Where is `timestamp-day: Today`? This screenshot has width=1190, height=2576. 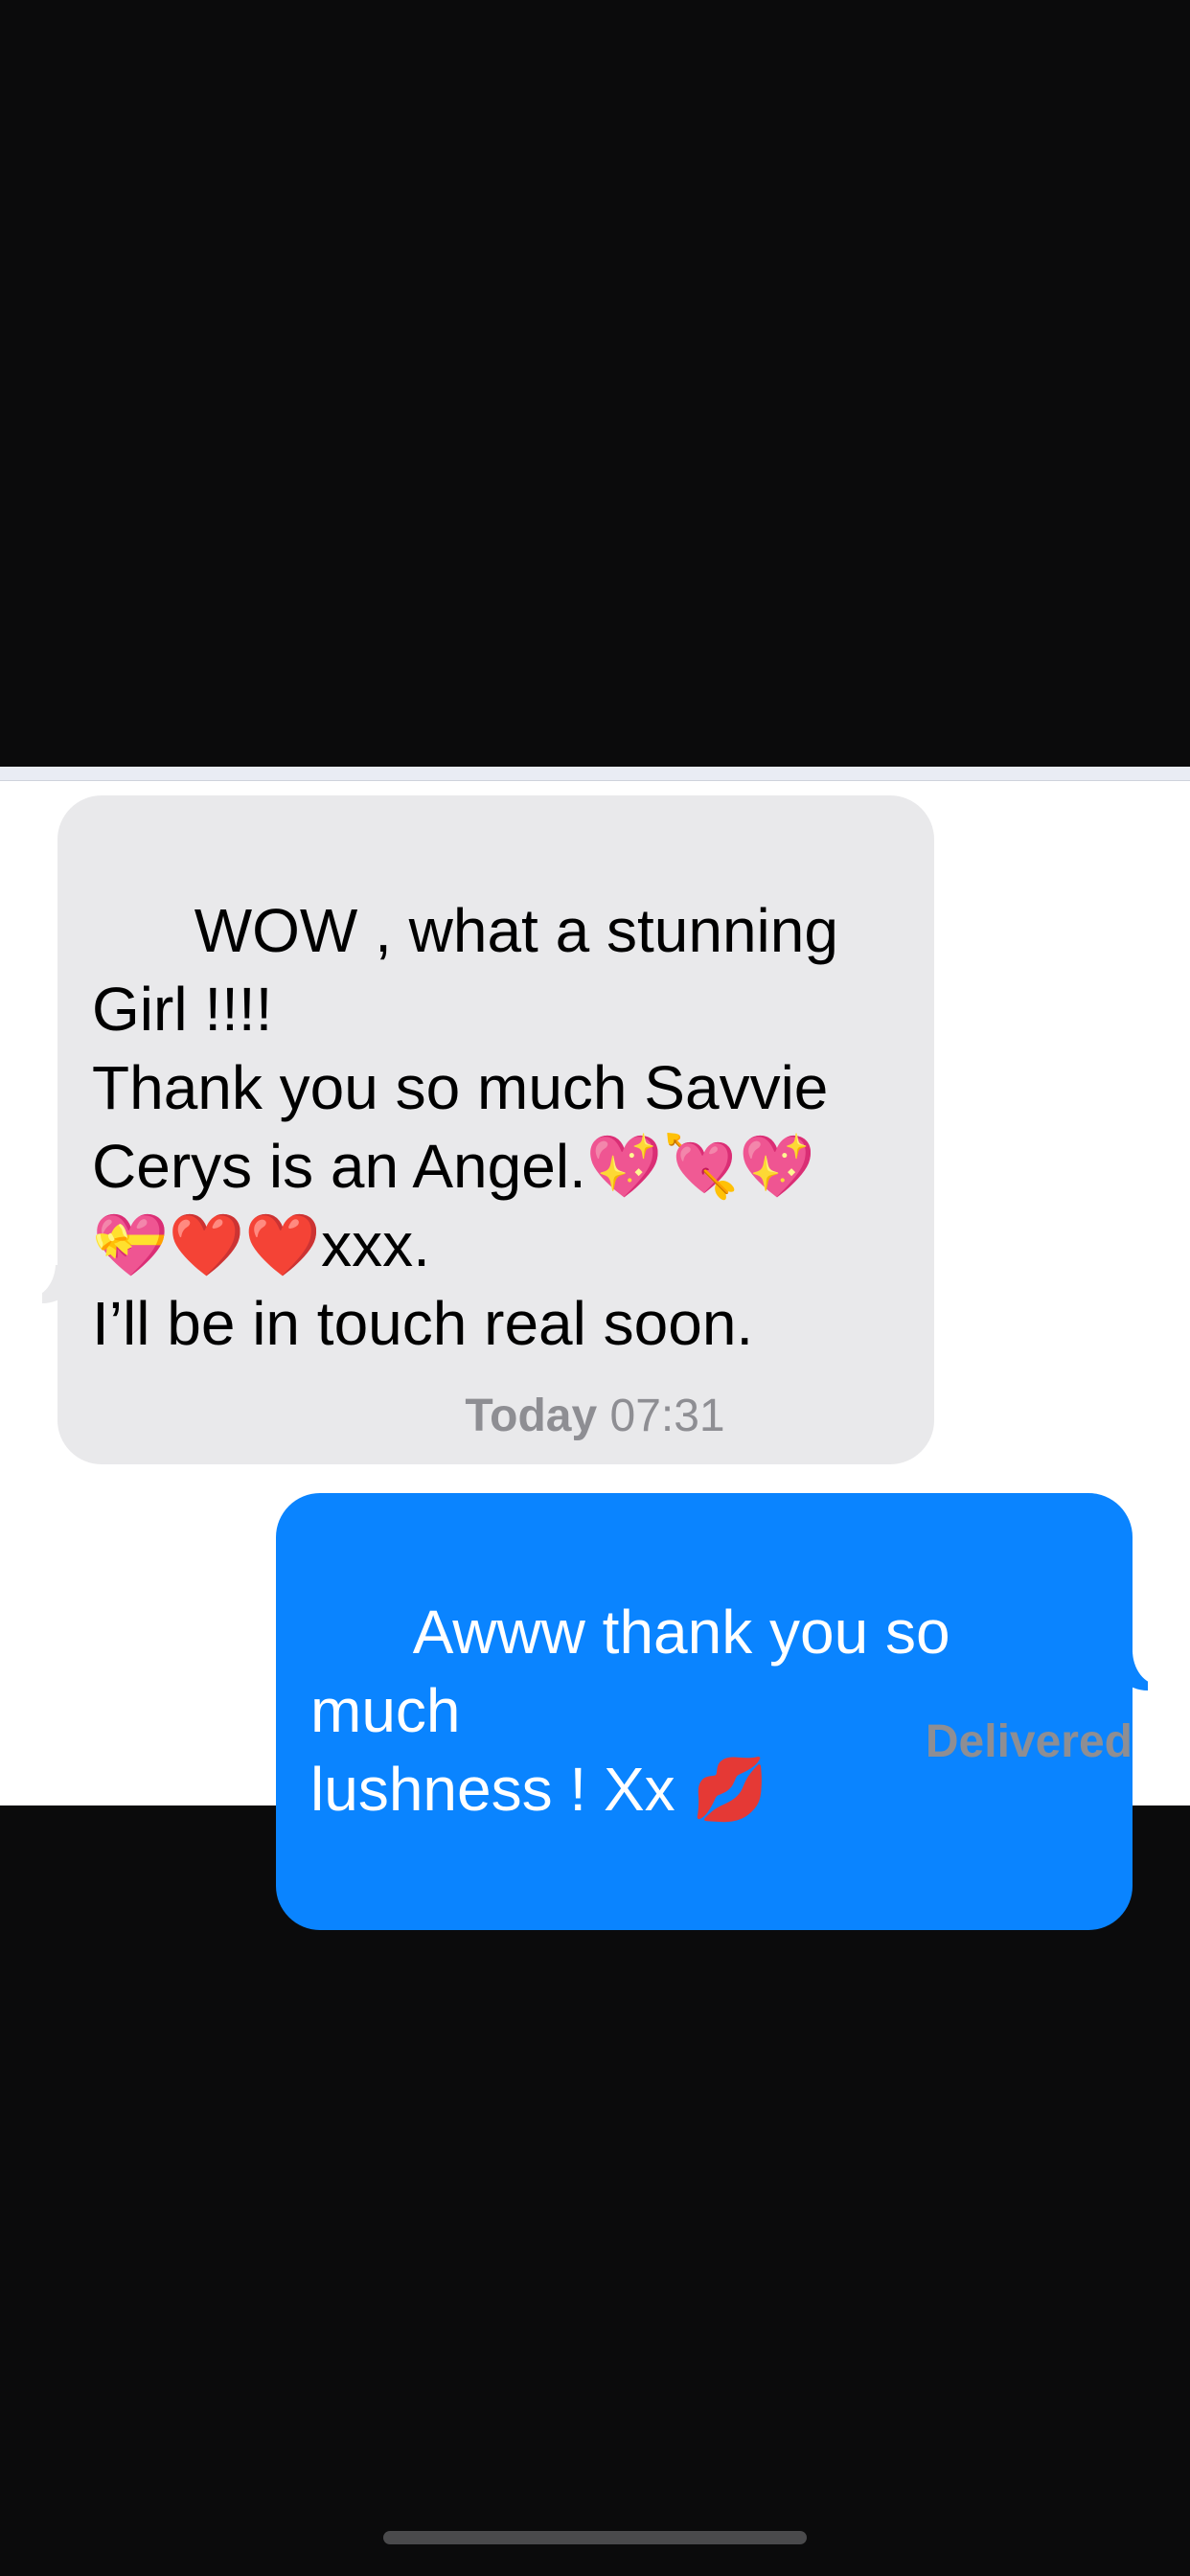 timestamp-day: Today is located at coordinates (531, 1416).